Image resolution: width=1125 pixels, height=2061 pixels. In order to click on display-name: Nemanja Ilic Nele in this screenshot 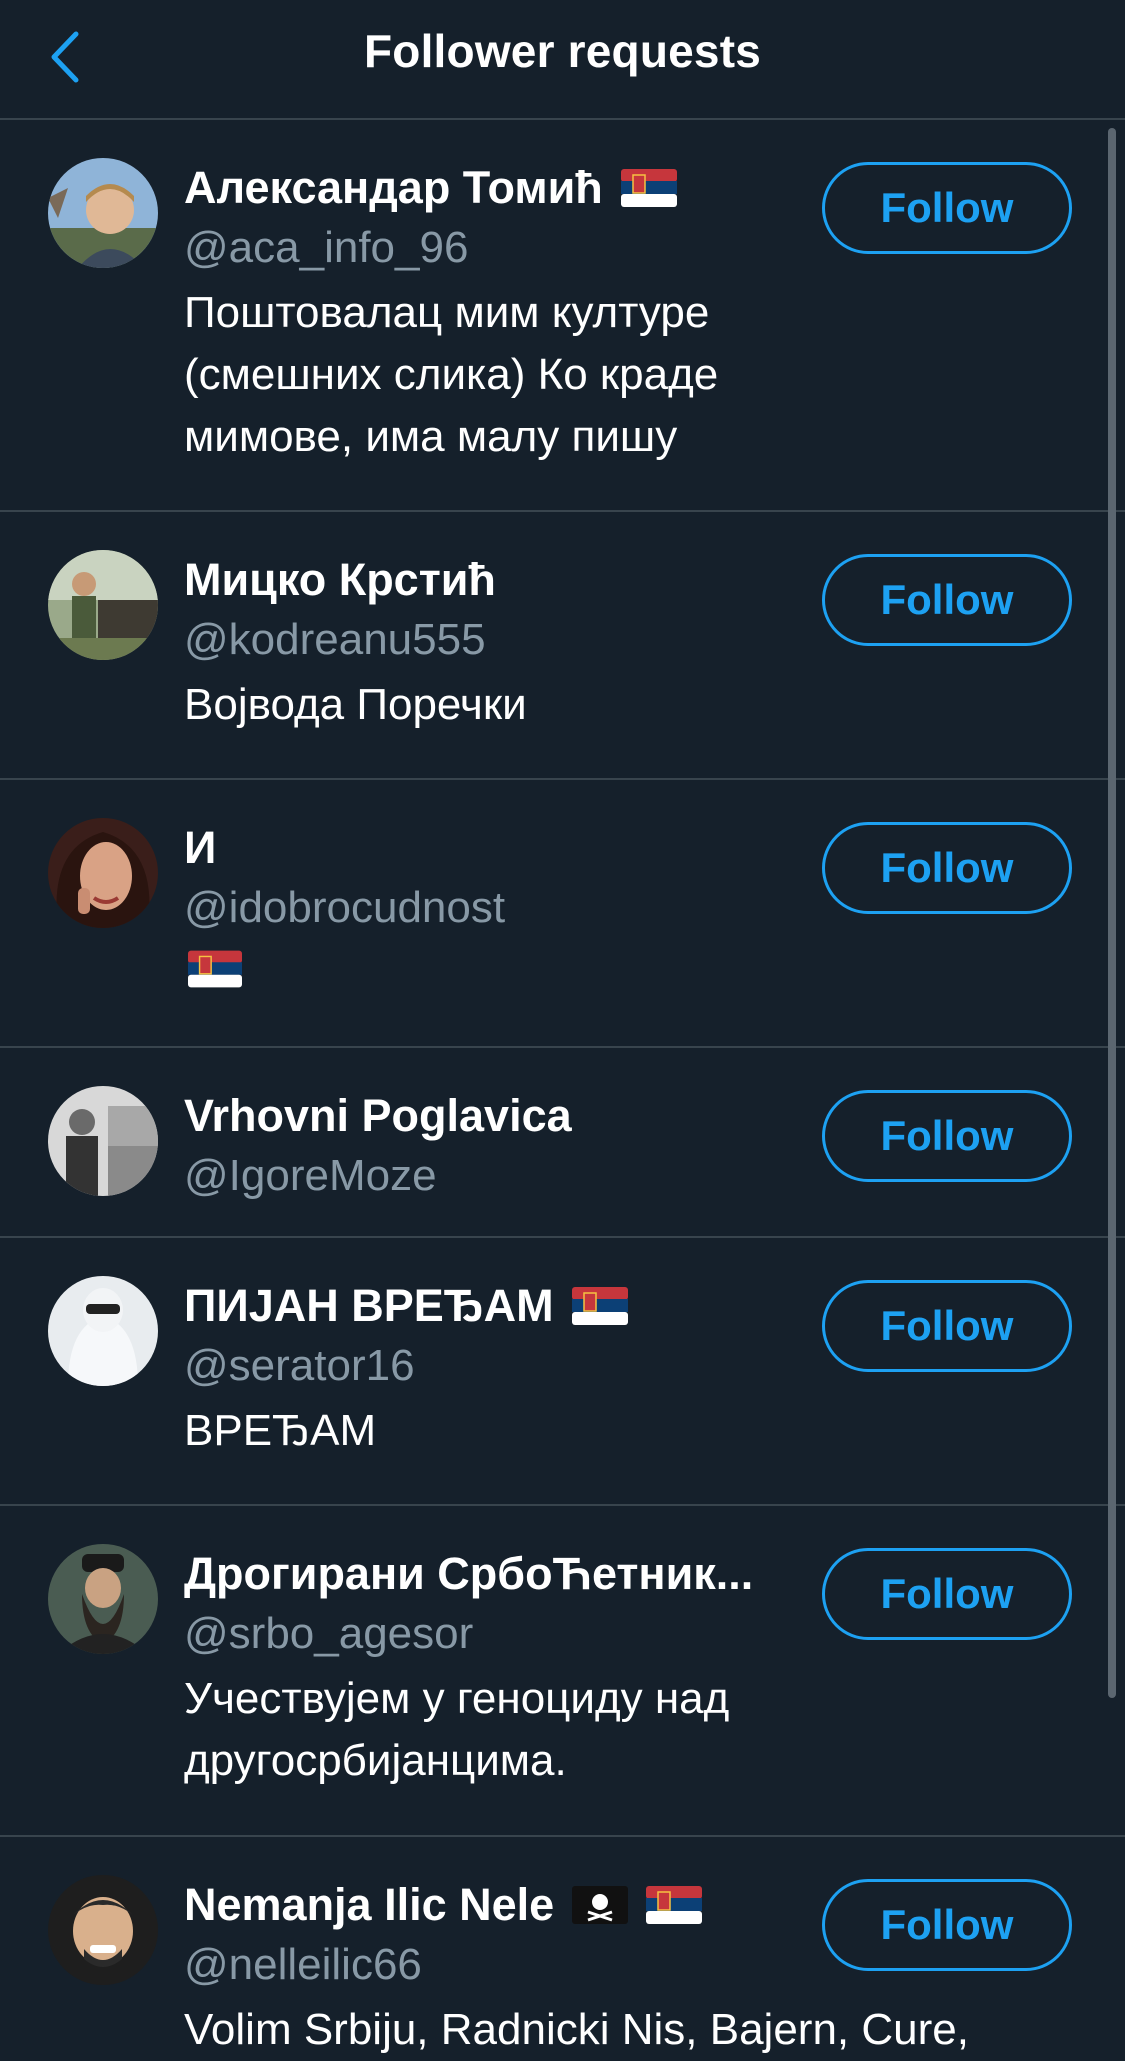, I will do `click(369, 1904)`.